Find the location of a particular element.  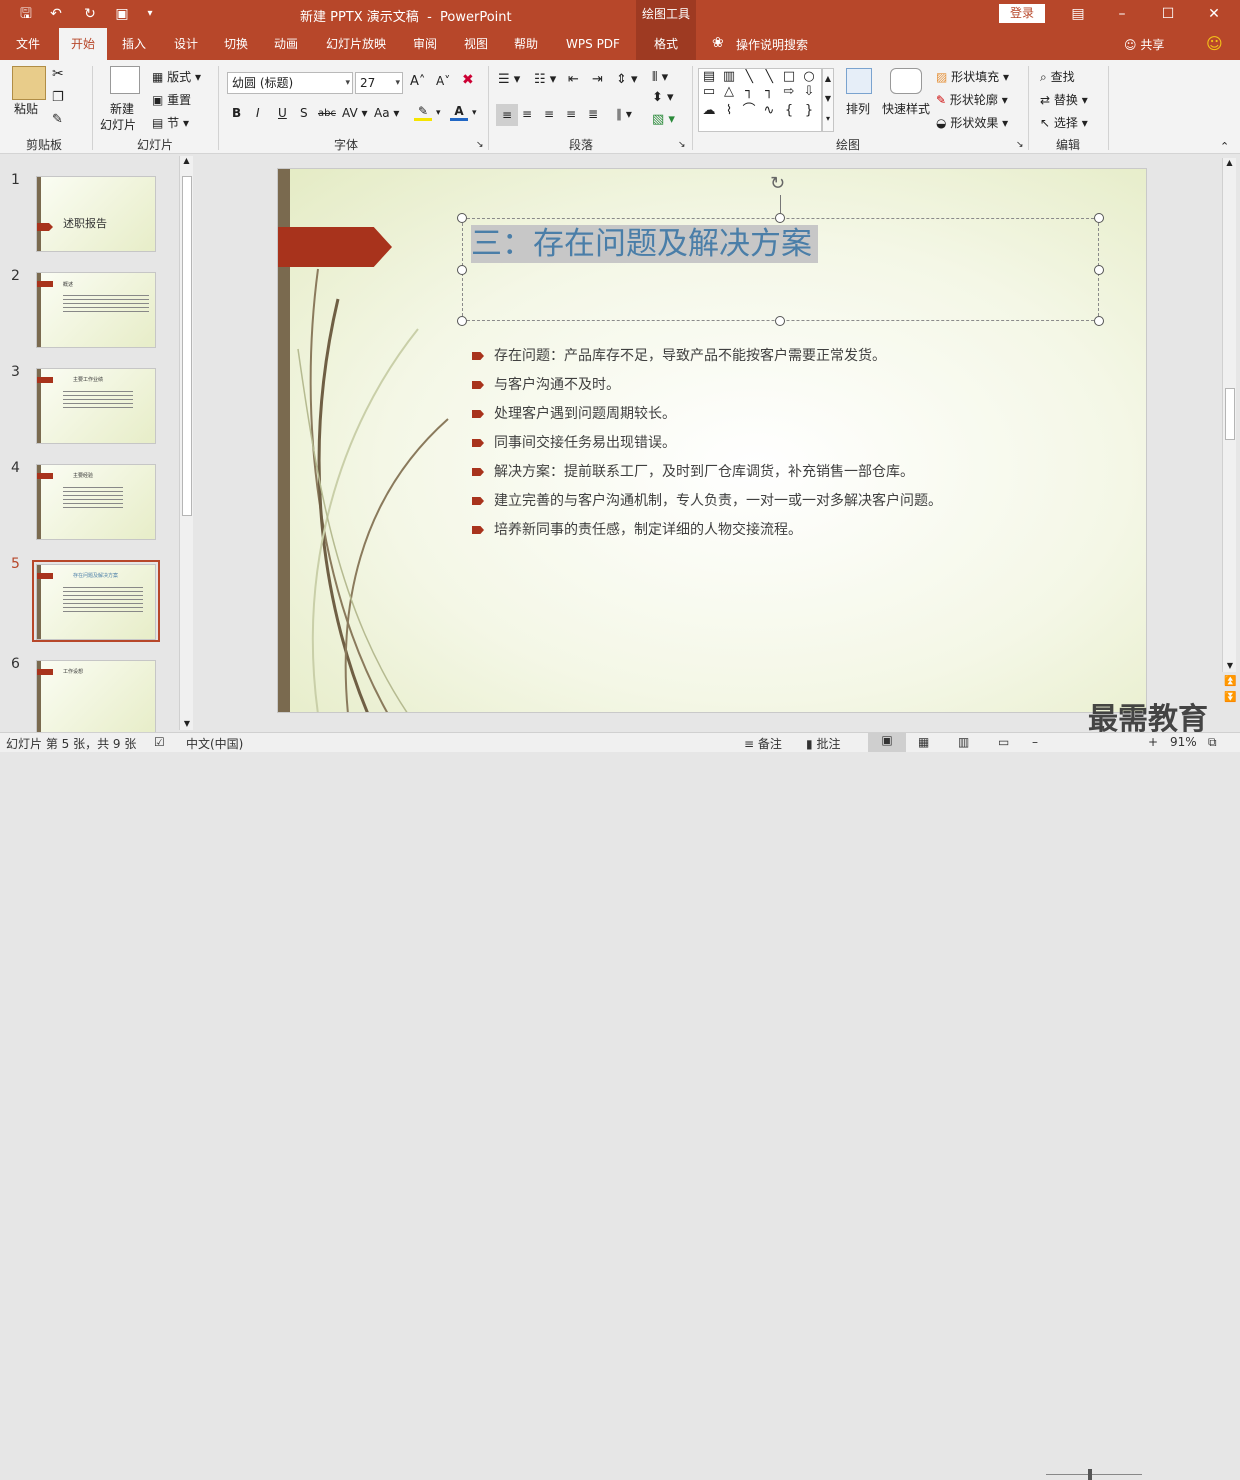

zoom-in-icon: + is located at coordinates (1153, 742).